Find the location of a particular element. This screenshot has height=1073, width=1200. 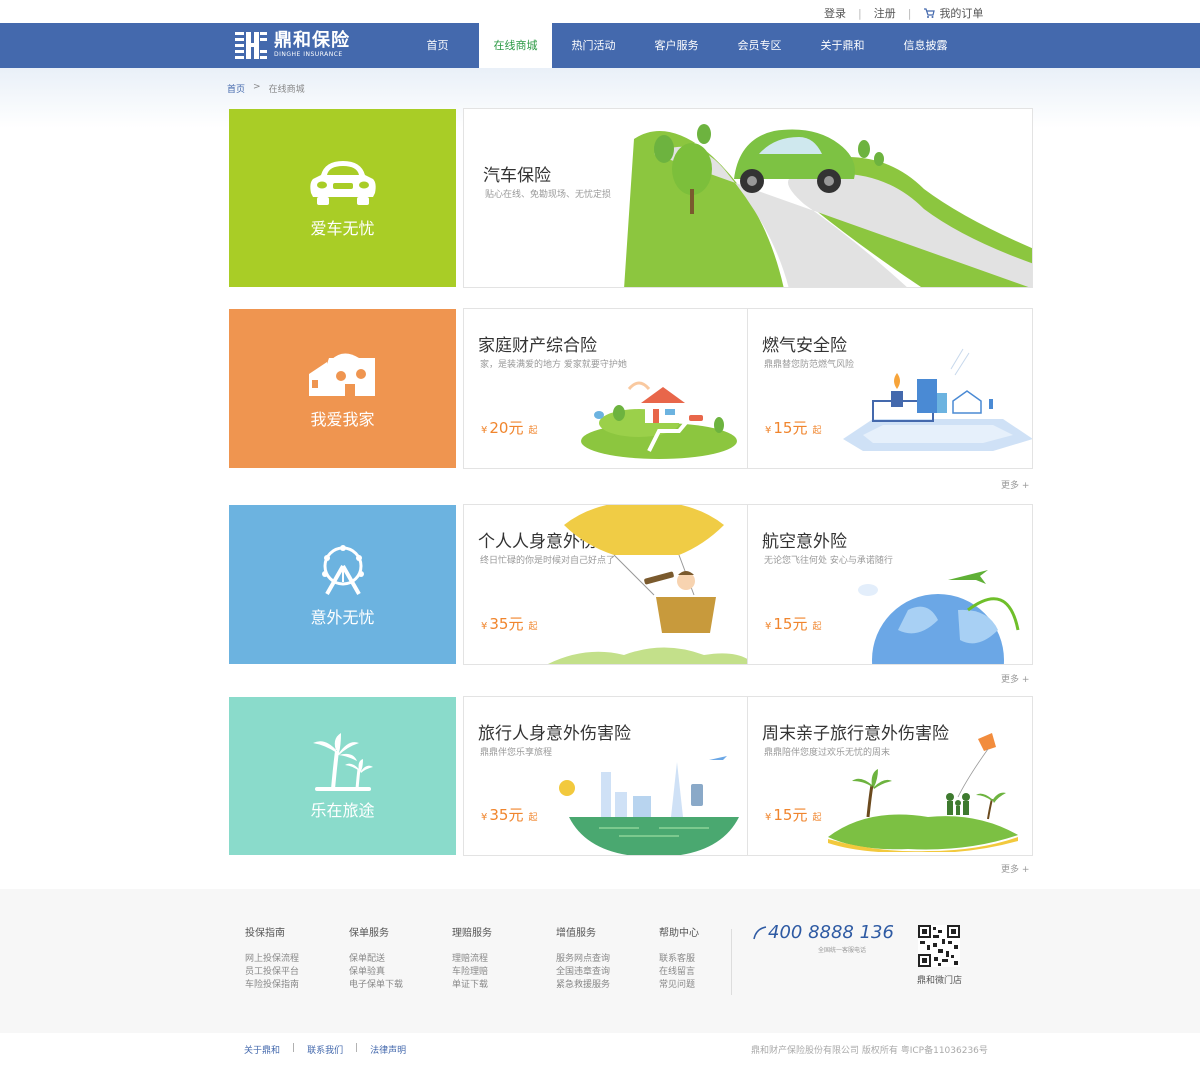

tile-home-label: 我爱我家 is located at coordinates (342, 419).